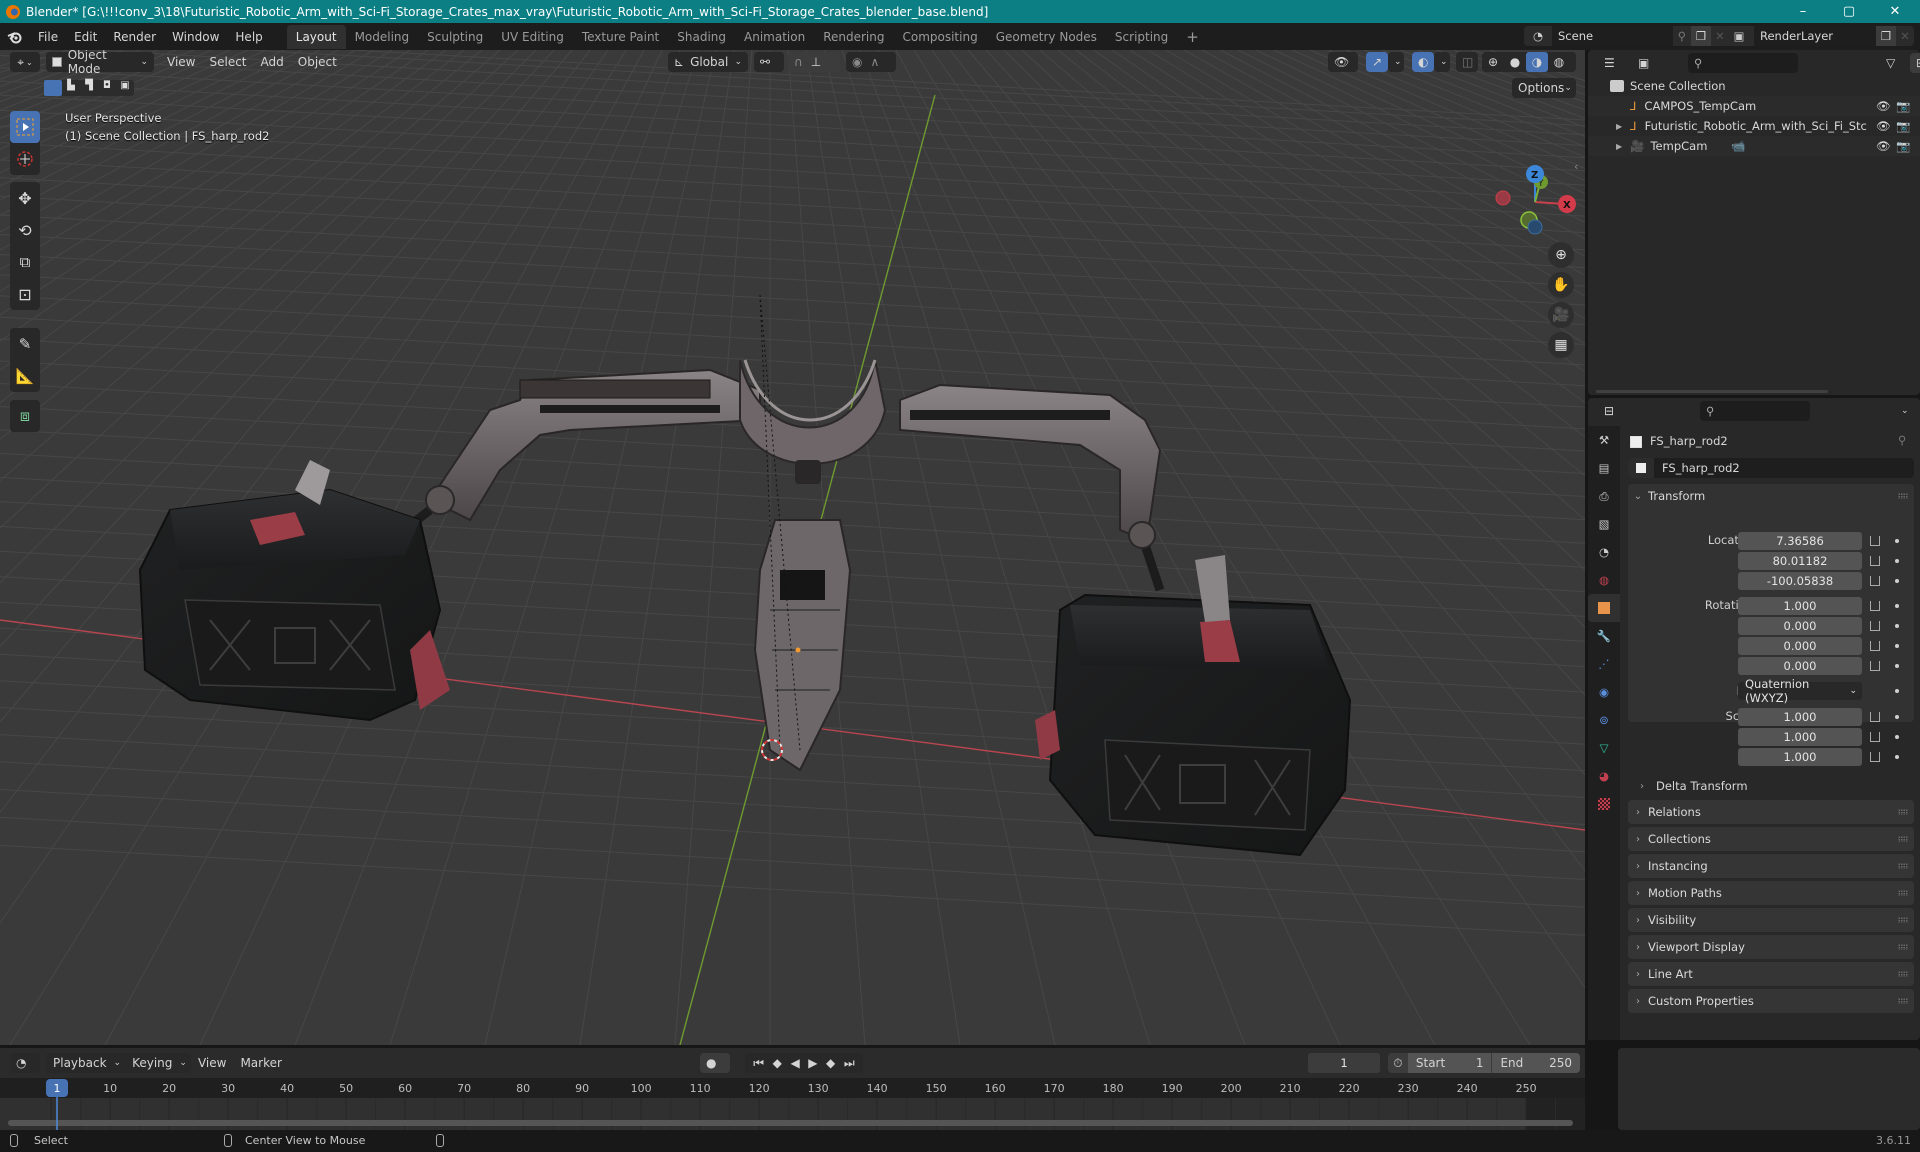  What do you see at coordinates (849, 1063) in the screenshot?
I see `jump-end-button: ⏭` at bounding box center [849, 1063].